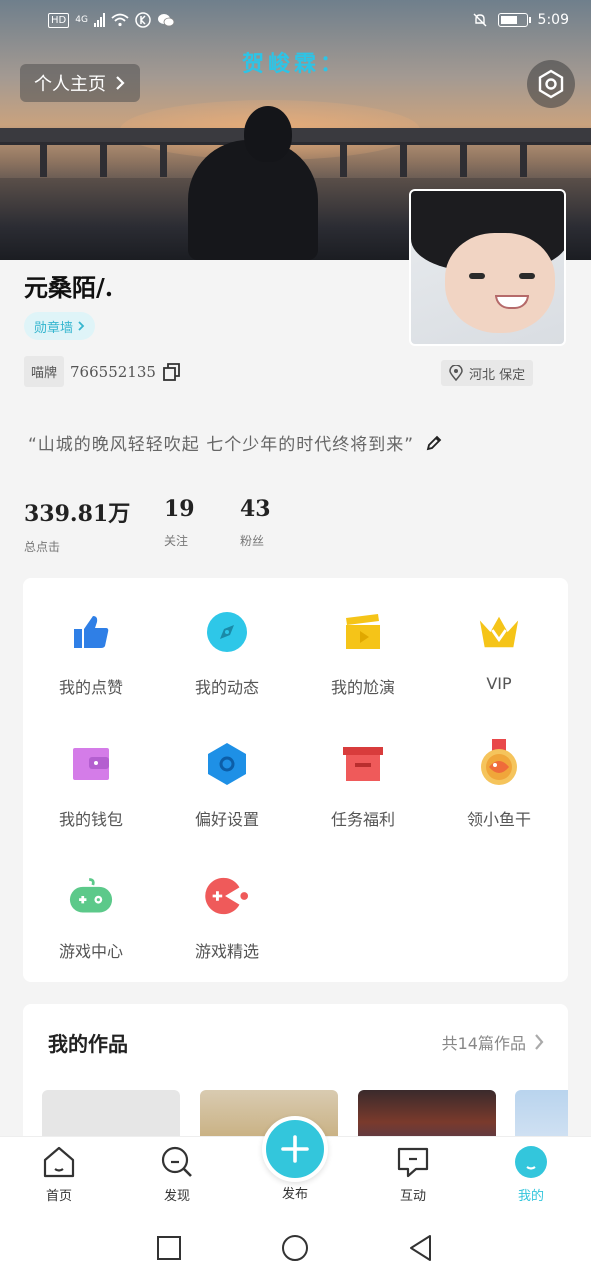 The image size is (591, 1280). What do you see at coordinates (295, 135) in the screenshot?
I see `banner-bridge` at bounding box center [295, 135].